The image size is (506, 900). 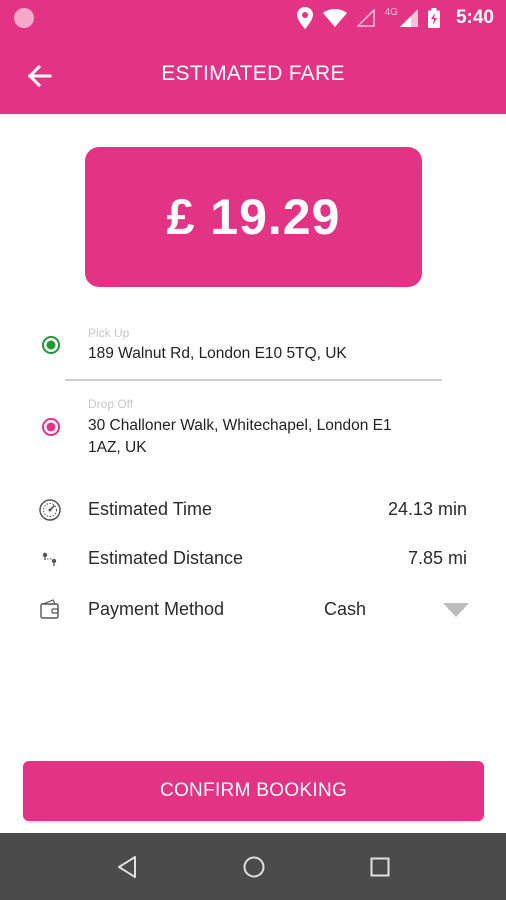 What do you see at coordinates (217, 354) in the screenshot?
I see `pickup-address: 189 Walnut Rd, London E10 5TQ, UK` at bounding box center [217, 354].